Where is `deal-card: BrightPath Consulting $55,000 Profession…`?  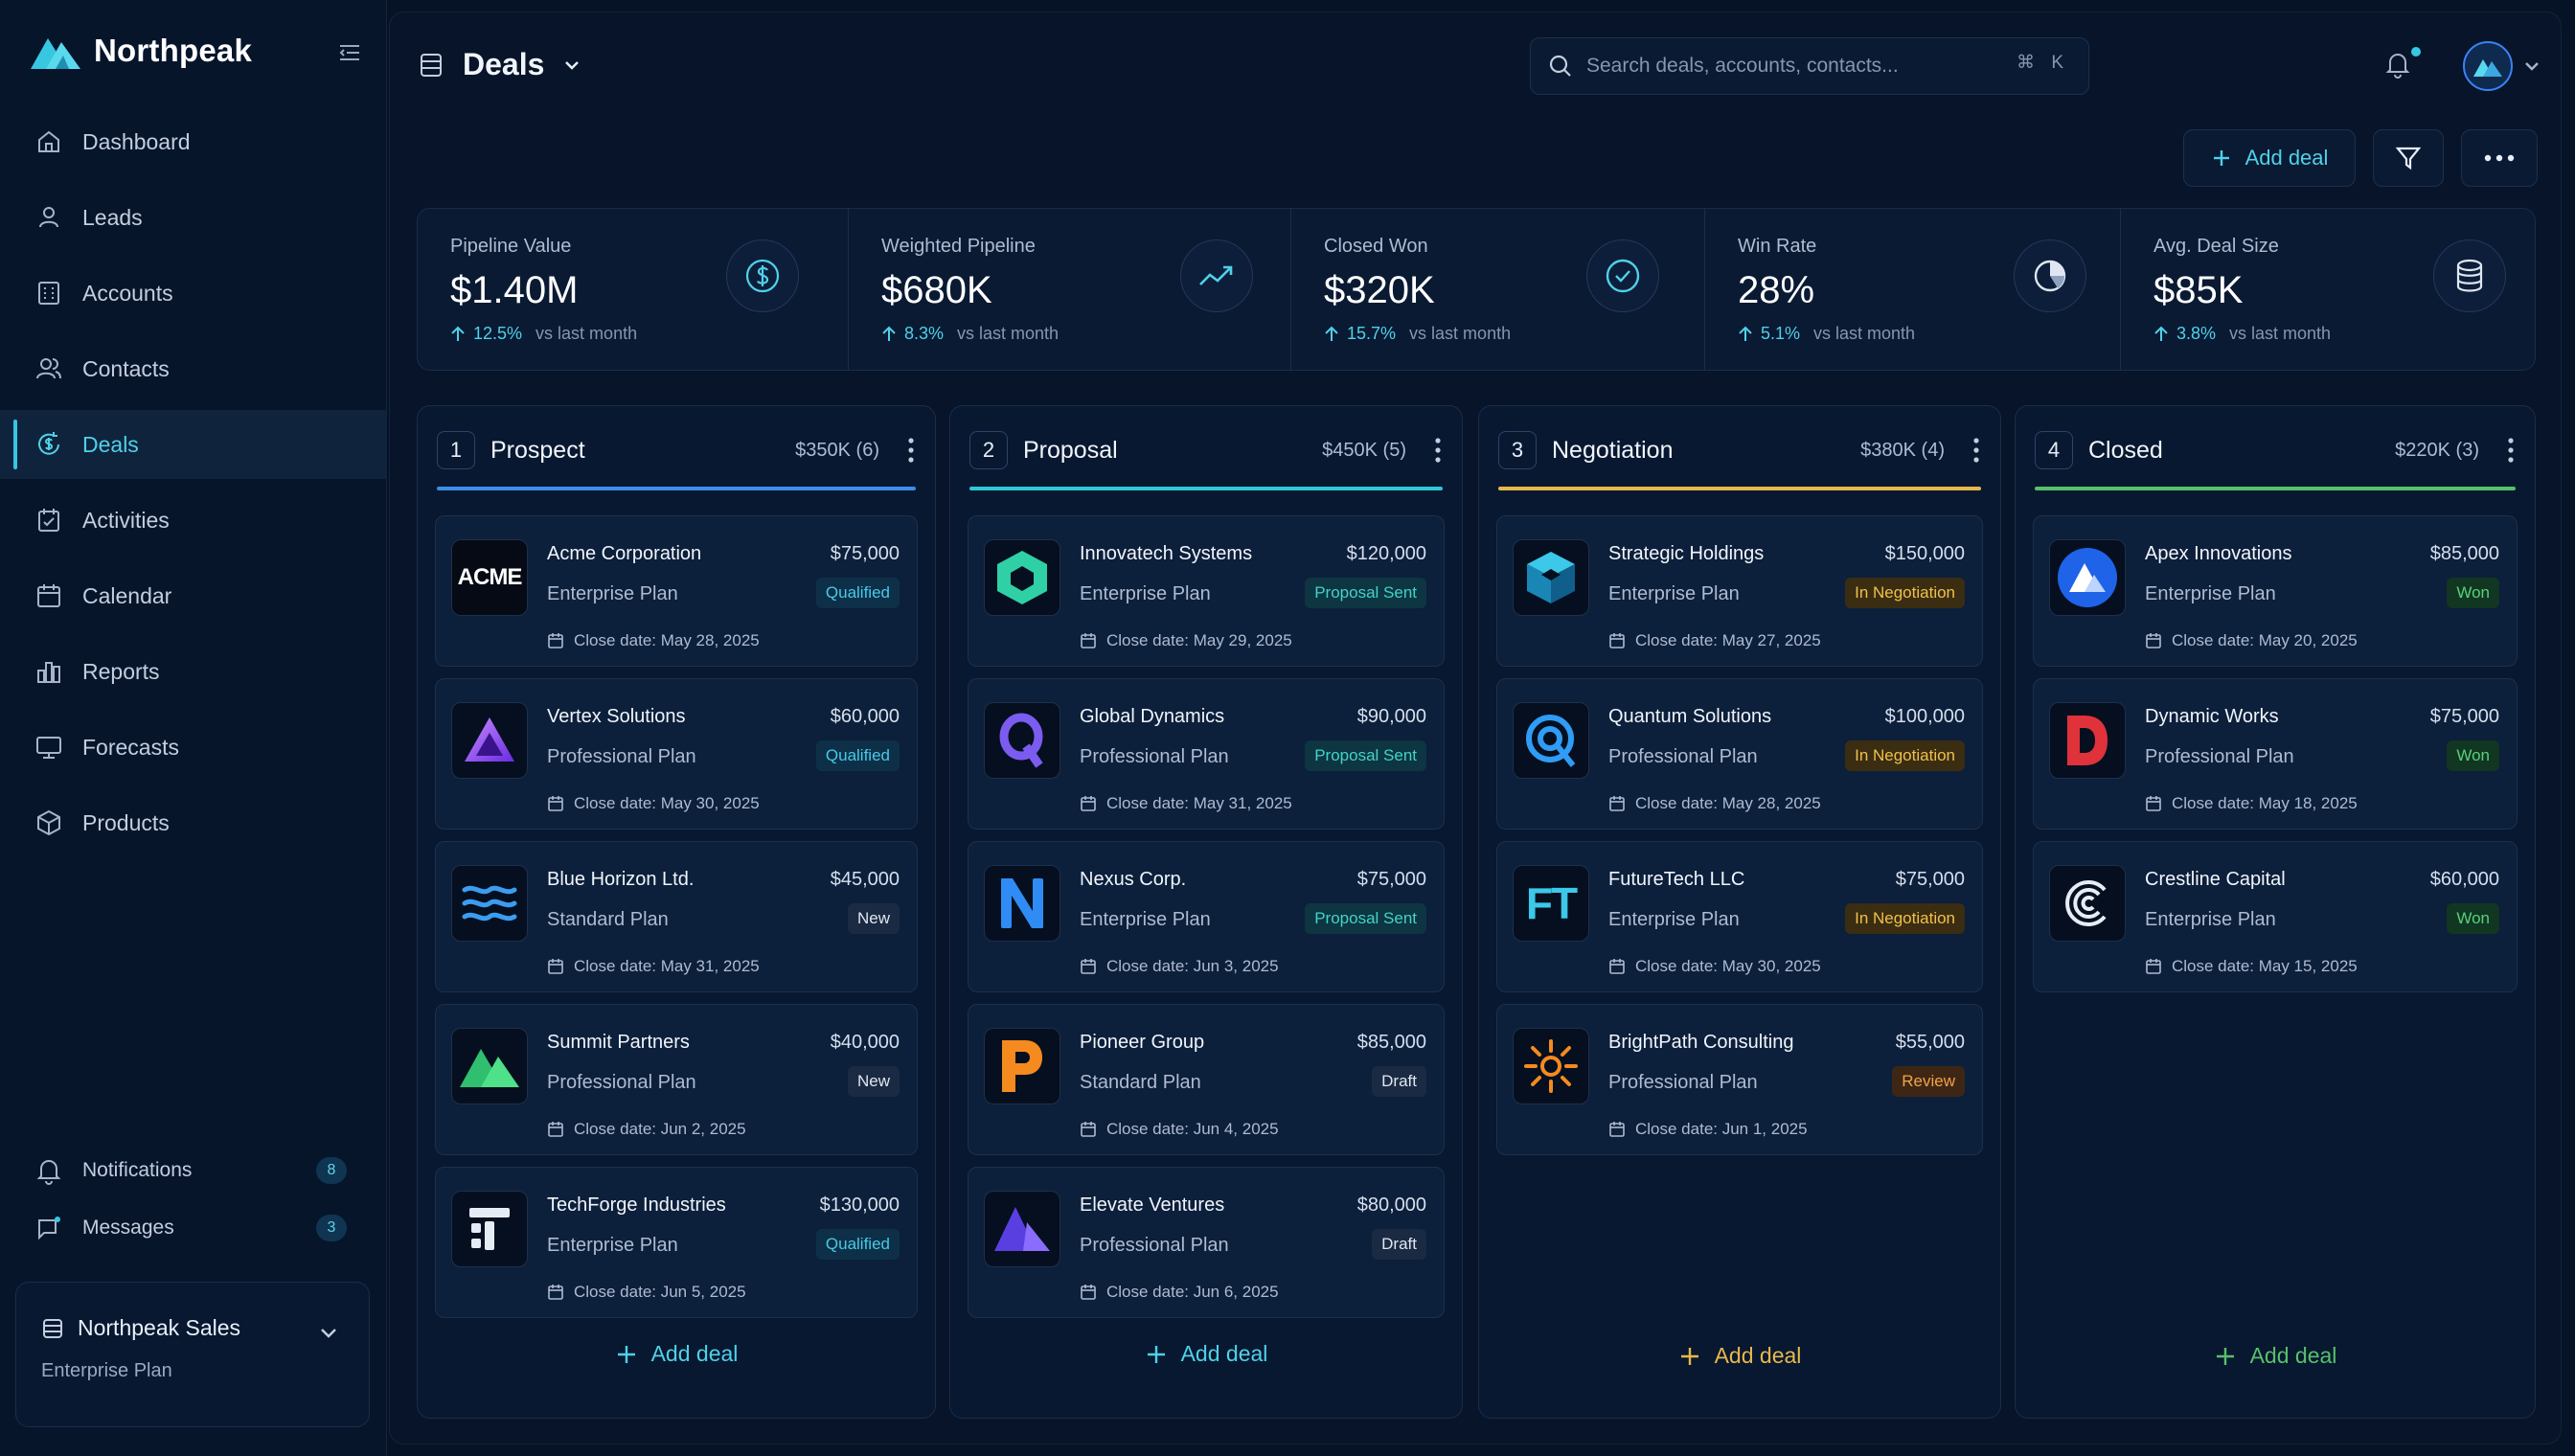 deal-card: BrightPath Consulting $55,000 Profession… is located at coordinates (1739, 1079).